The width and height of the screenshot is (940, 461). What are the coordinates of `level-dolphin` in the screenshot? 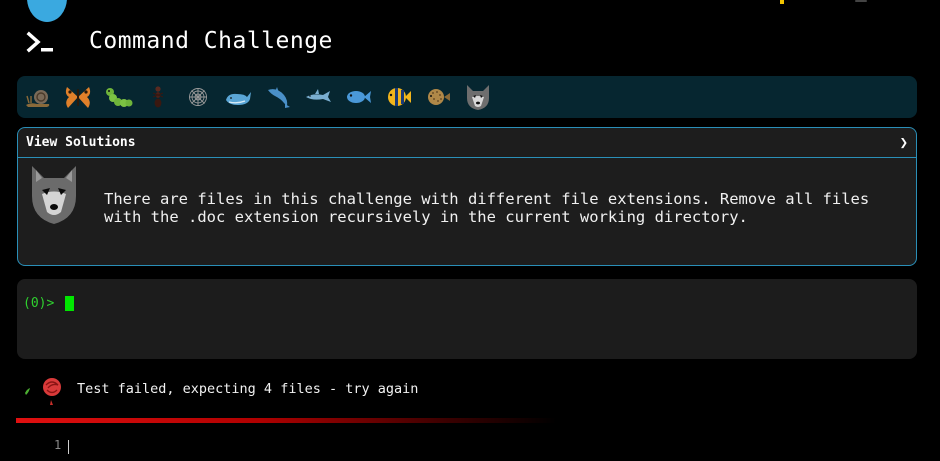 It's located at (318, 97).